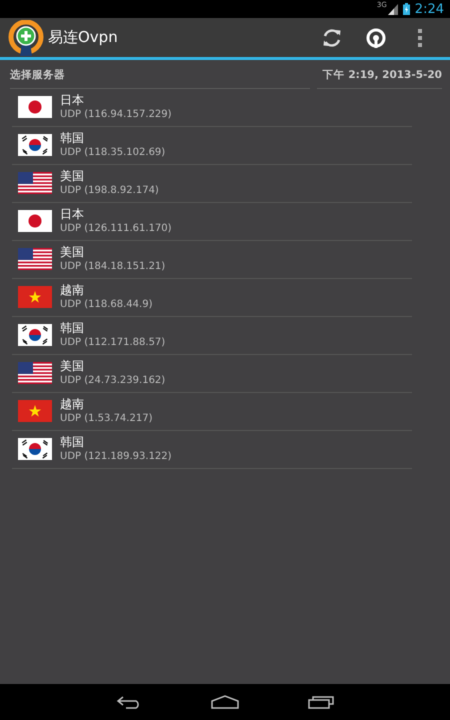 The image size is (450, 720). I want to click on section-header: 选择服务器, so click(160, 78).